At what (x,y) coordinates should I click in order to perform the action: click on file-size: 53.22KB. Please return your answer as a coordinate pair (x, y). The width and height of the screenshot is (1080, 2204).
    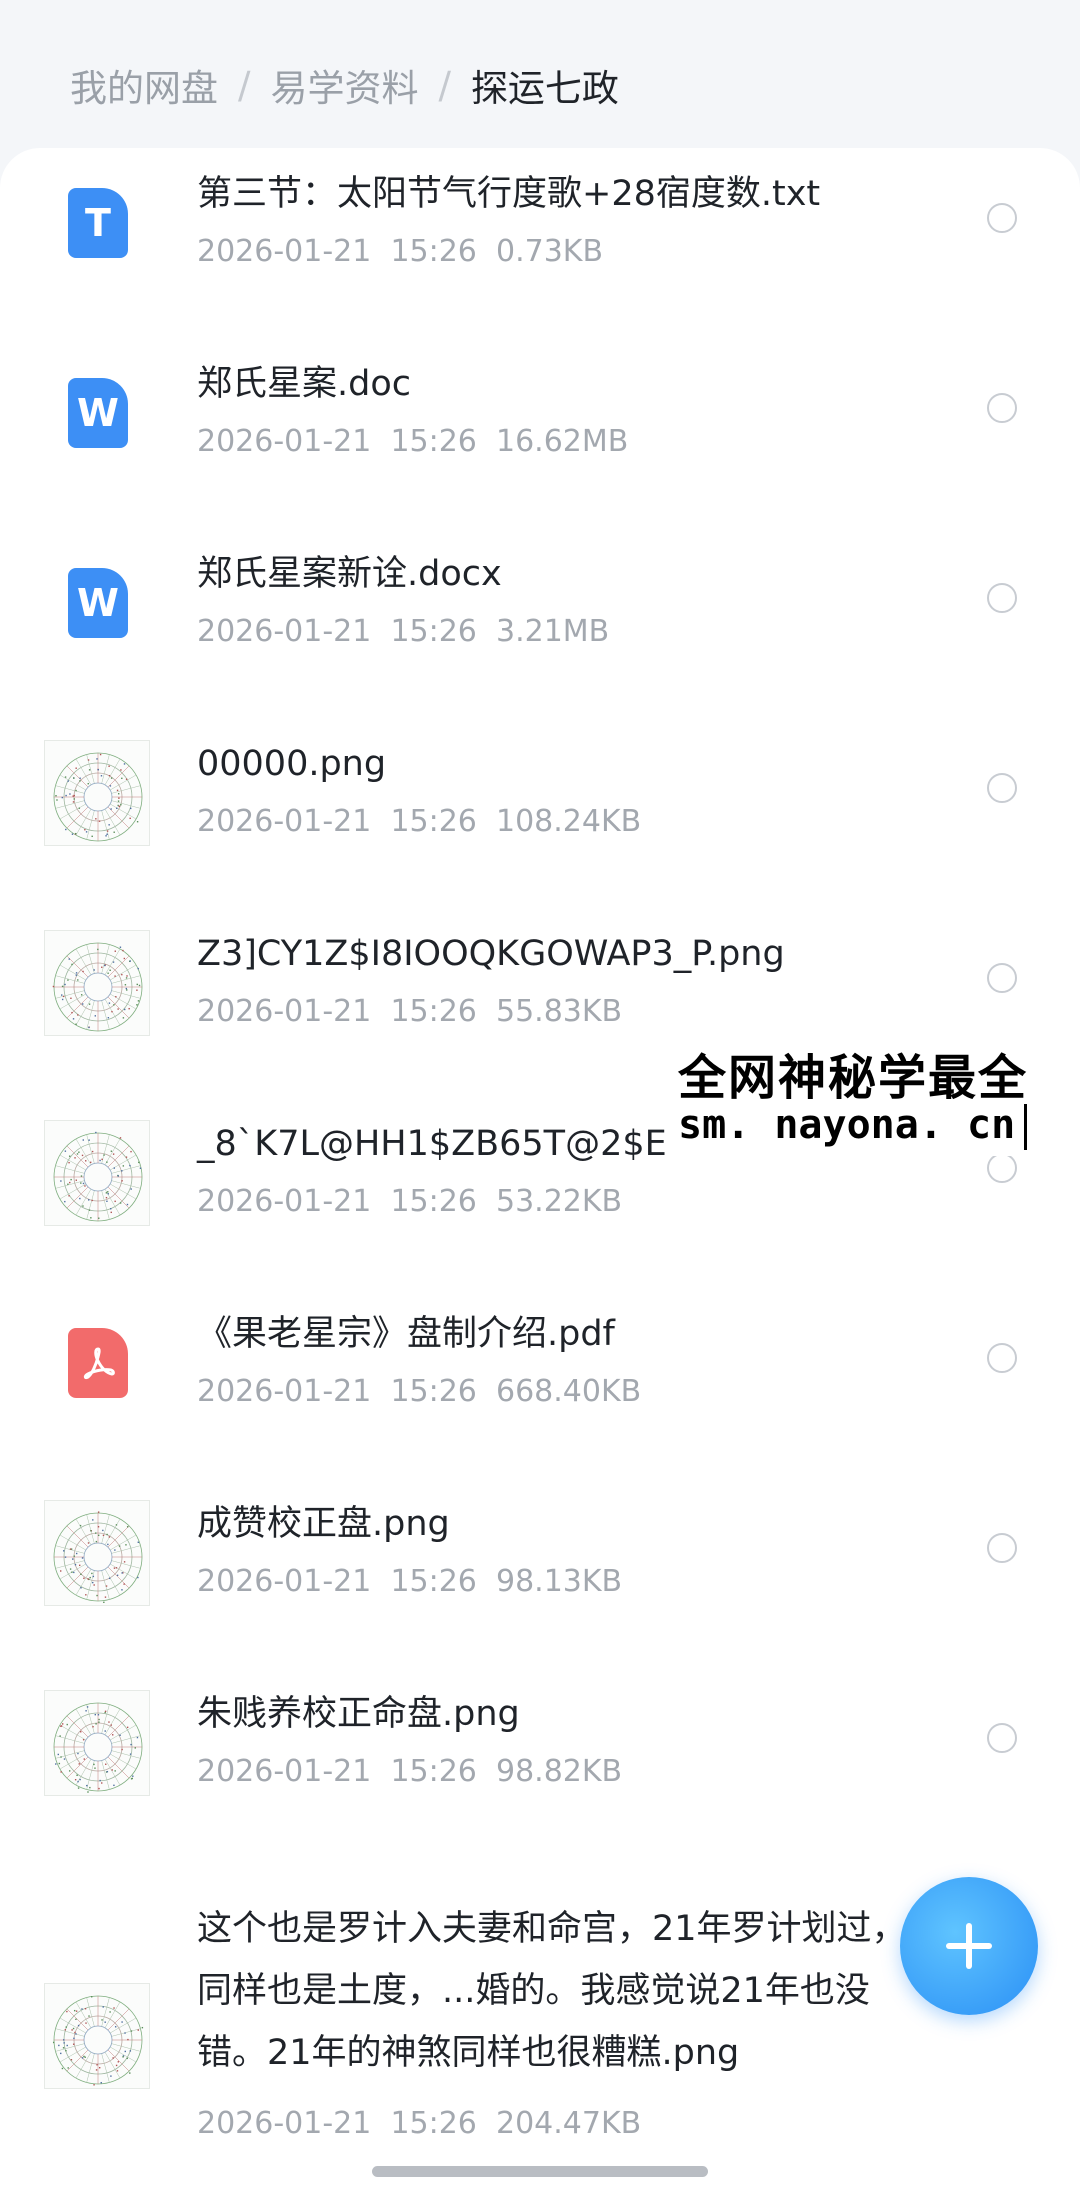
    Looking at the image, I should click on (559, 1201).